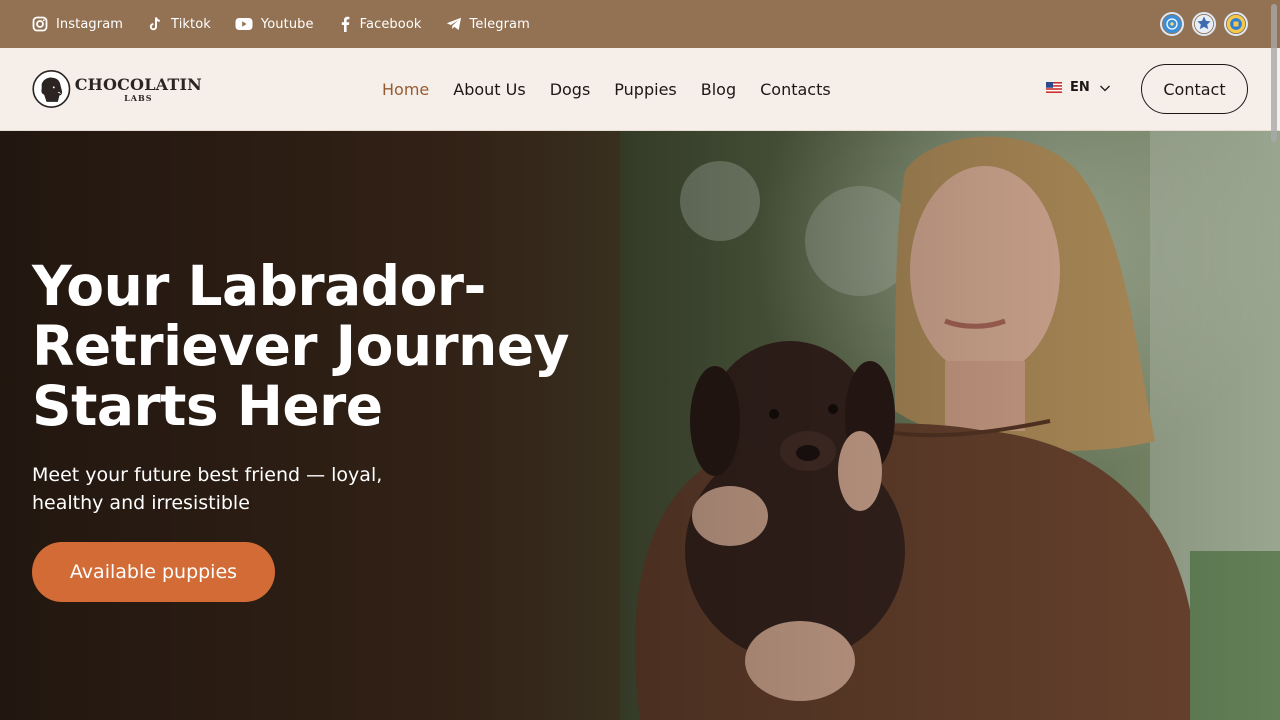 Image resolution: width=1280 pixels, height=720 pixels. I want to click on social-link-youtube: Youtube, so click(274, 24).